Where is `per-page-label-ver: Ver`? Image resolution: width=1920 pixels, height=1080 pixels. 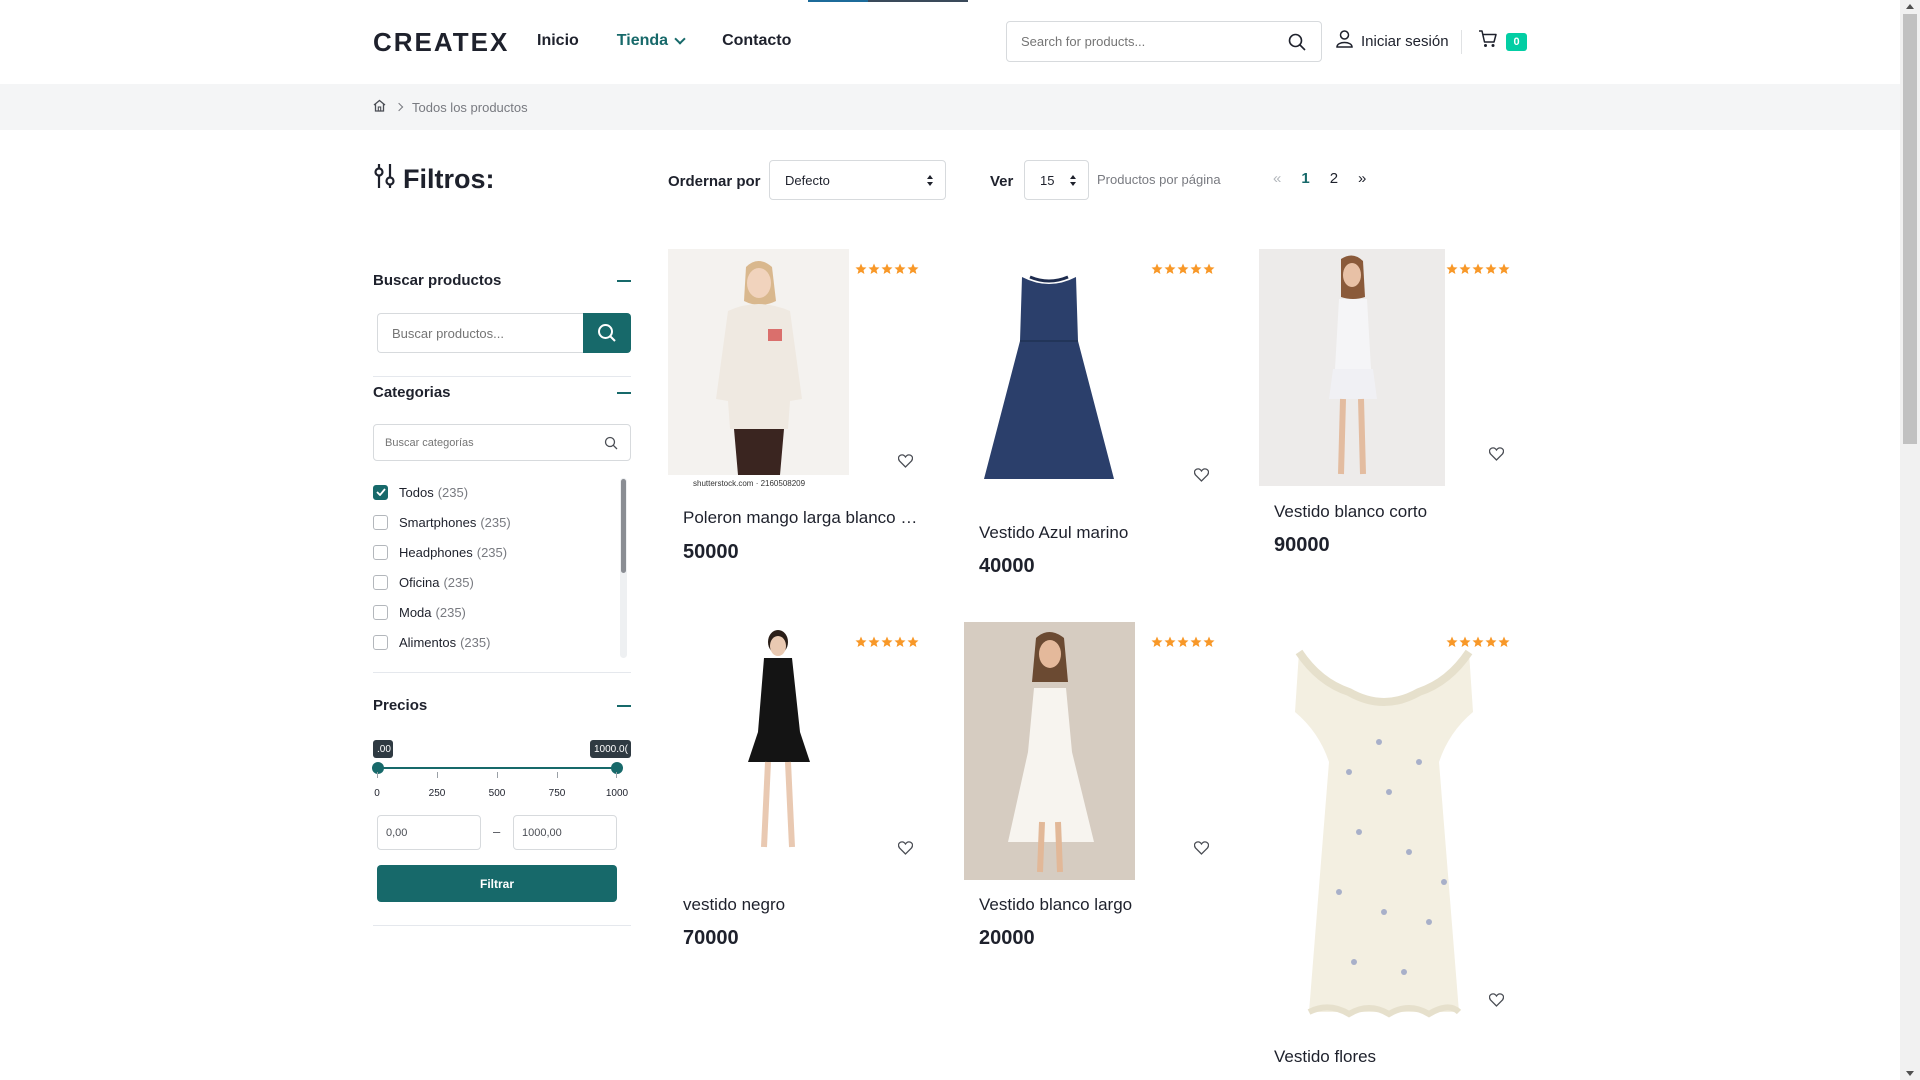 per-page-label-ver: Ver is located at coordinates (1002, 181).